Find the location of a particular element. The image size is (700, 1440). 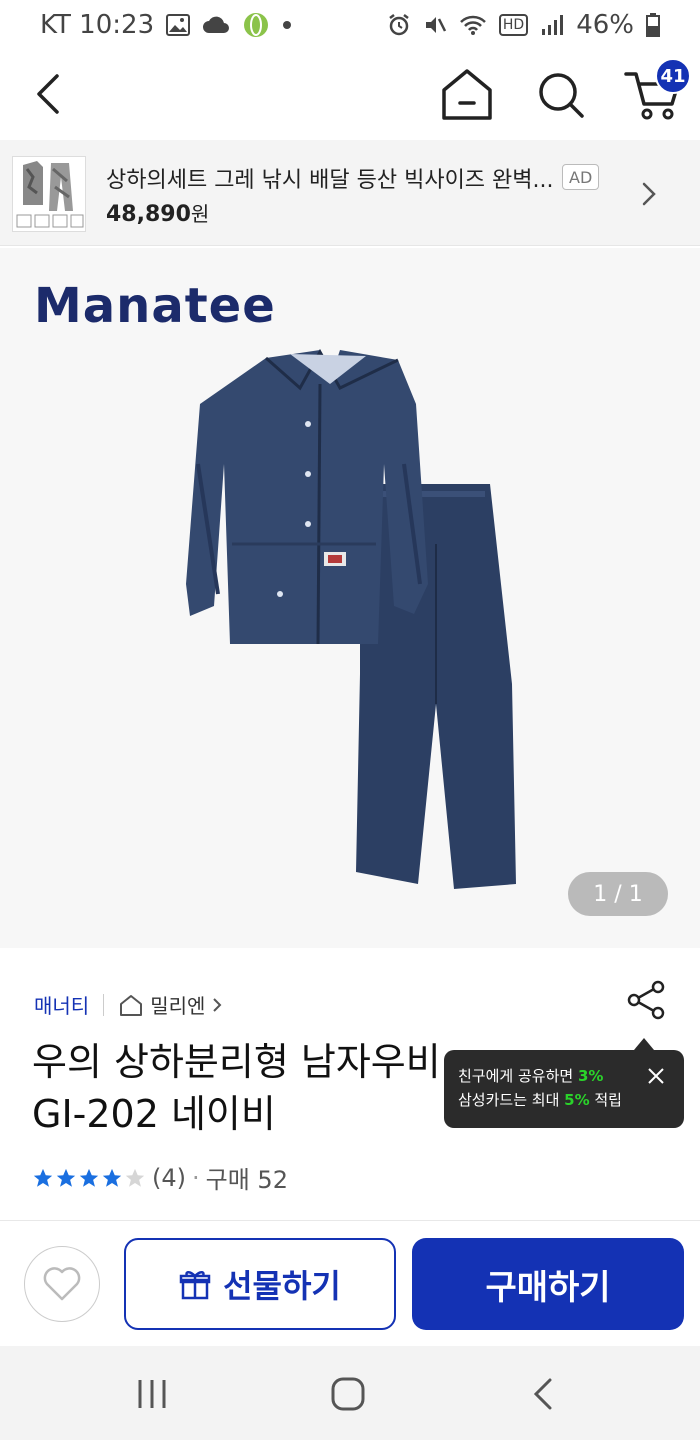

share-reward-tooltip: 친구에게 공유하면 3% 삼성카드는 최대 5% 적립 is located at coordinates (564, 1083).